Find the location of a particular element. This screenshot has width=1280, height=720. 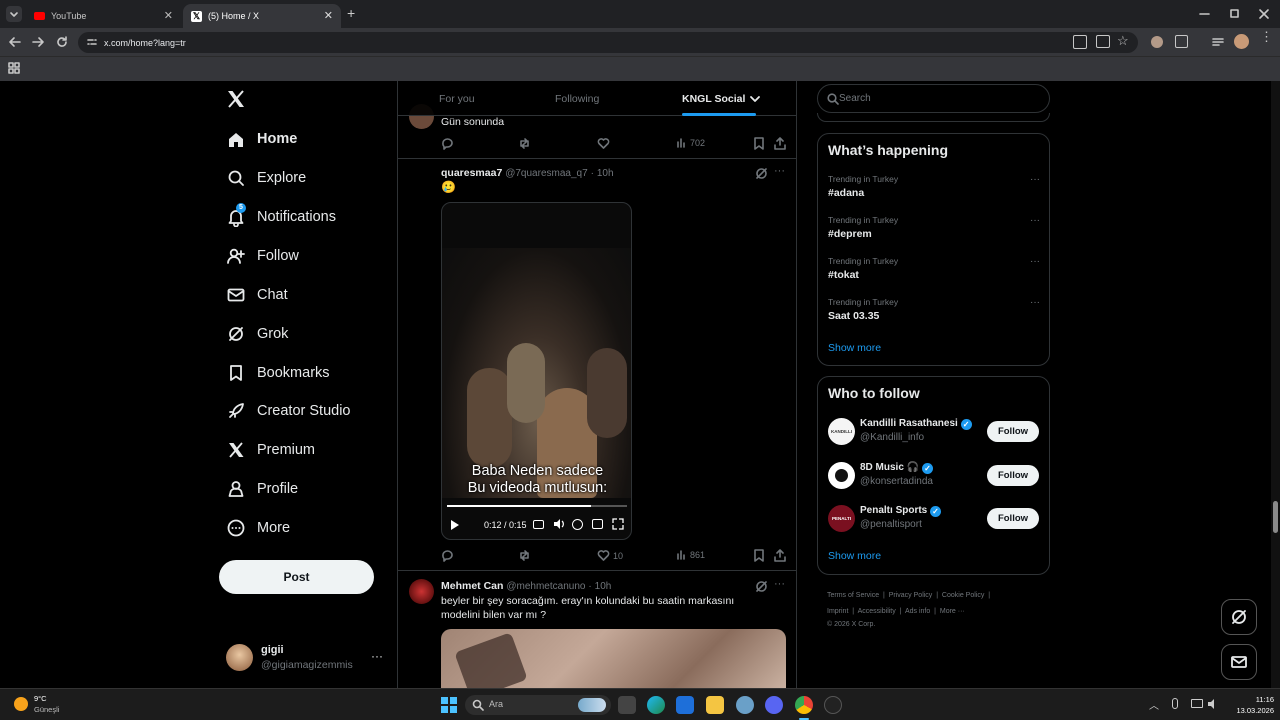

browser-menu-icon: ⋮ is located at coordinates (1266, 36).